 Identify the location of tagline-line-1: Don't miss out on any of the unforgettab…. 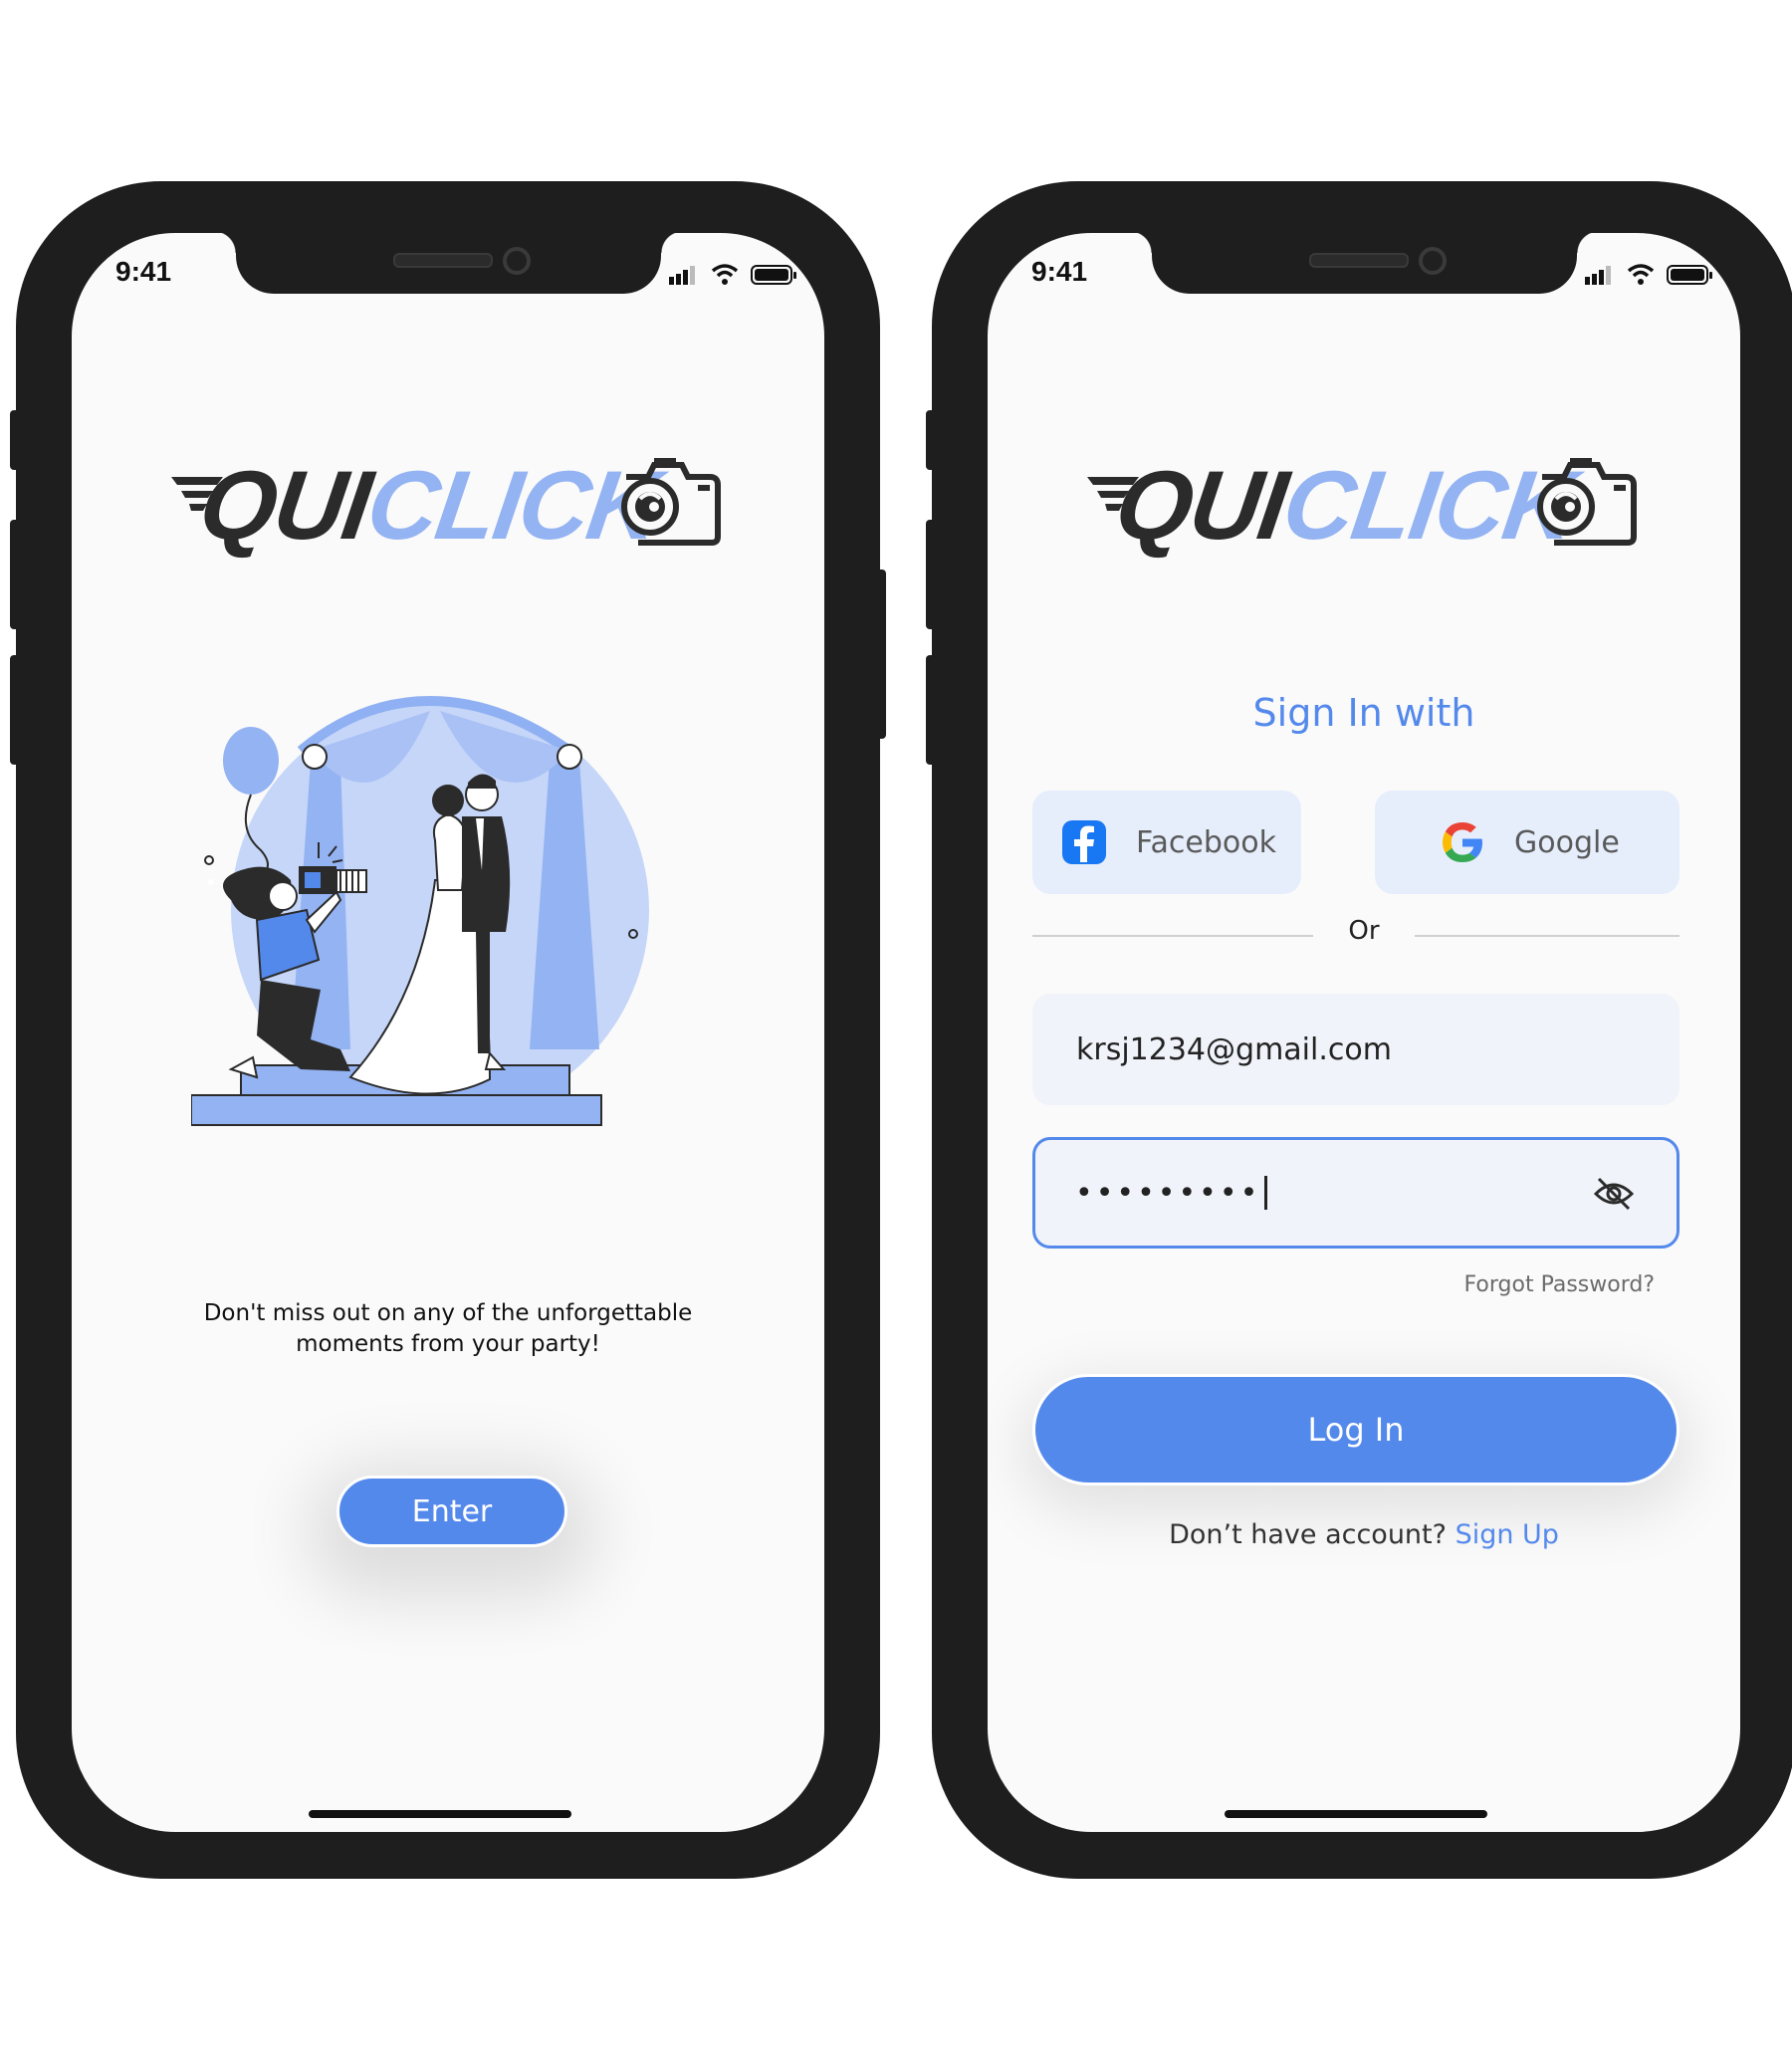
(448, 1313).